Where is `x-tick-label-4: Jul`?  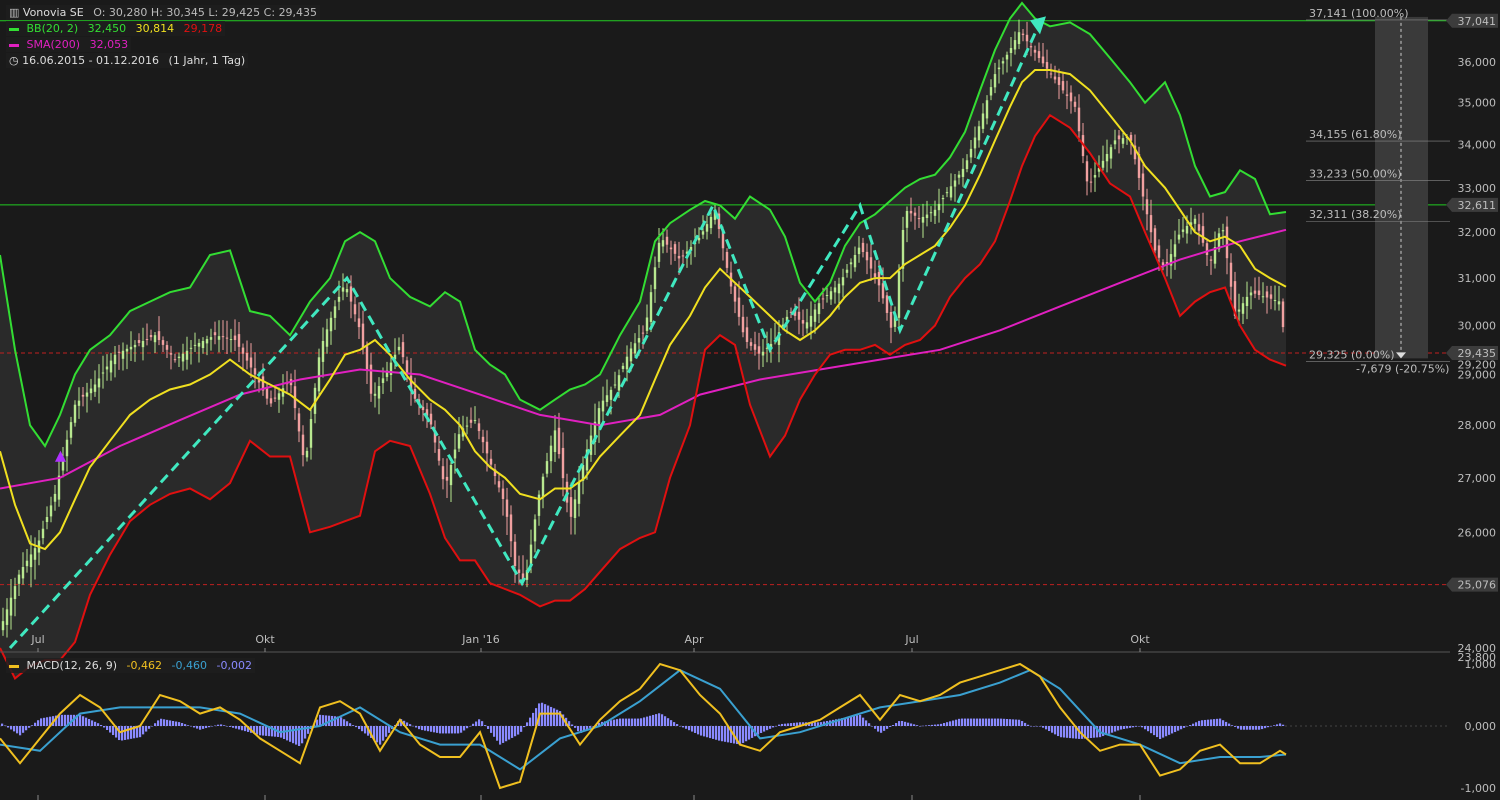 x-tick-label-4: Jul is located at coordinates (911, 639).